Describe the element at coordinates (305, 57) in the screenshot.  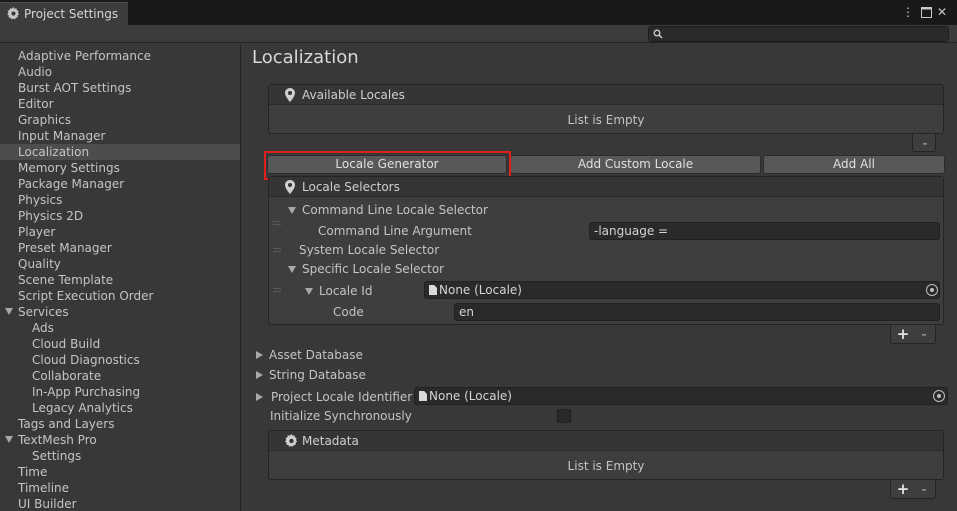
I see `page-title: Localization` at that location.